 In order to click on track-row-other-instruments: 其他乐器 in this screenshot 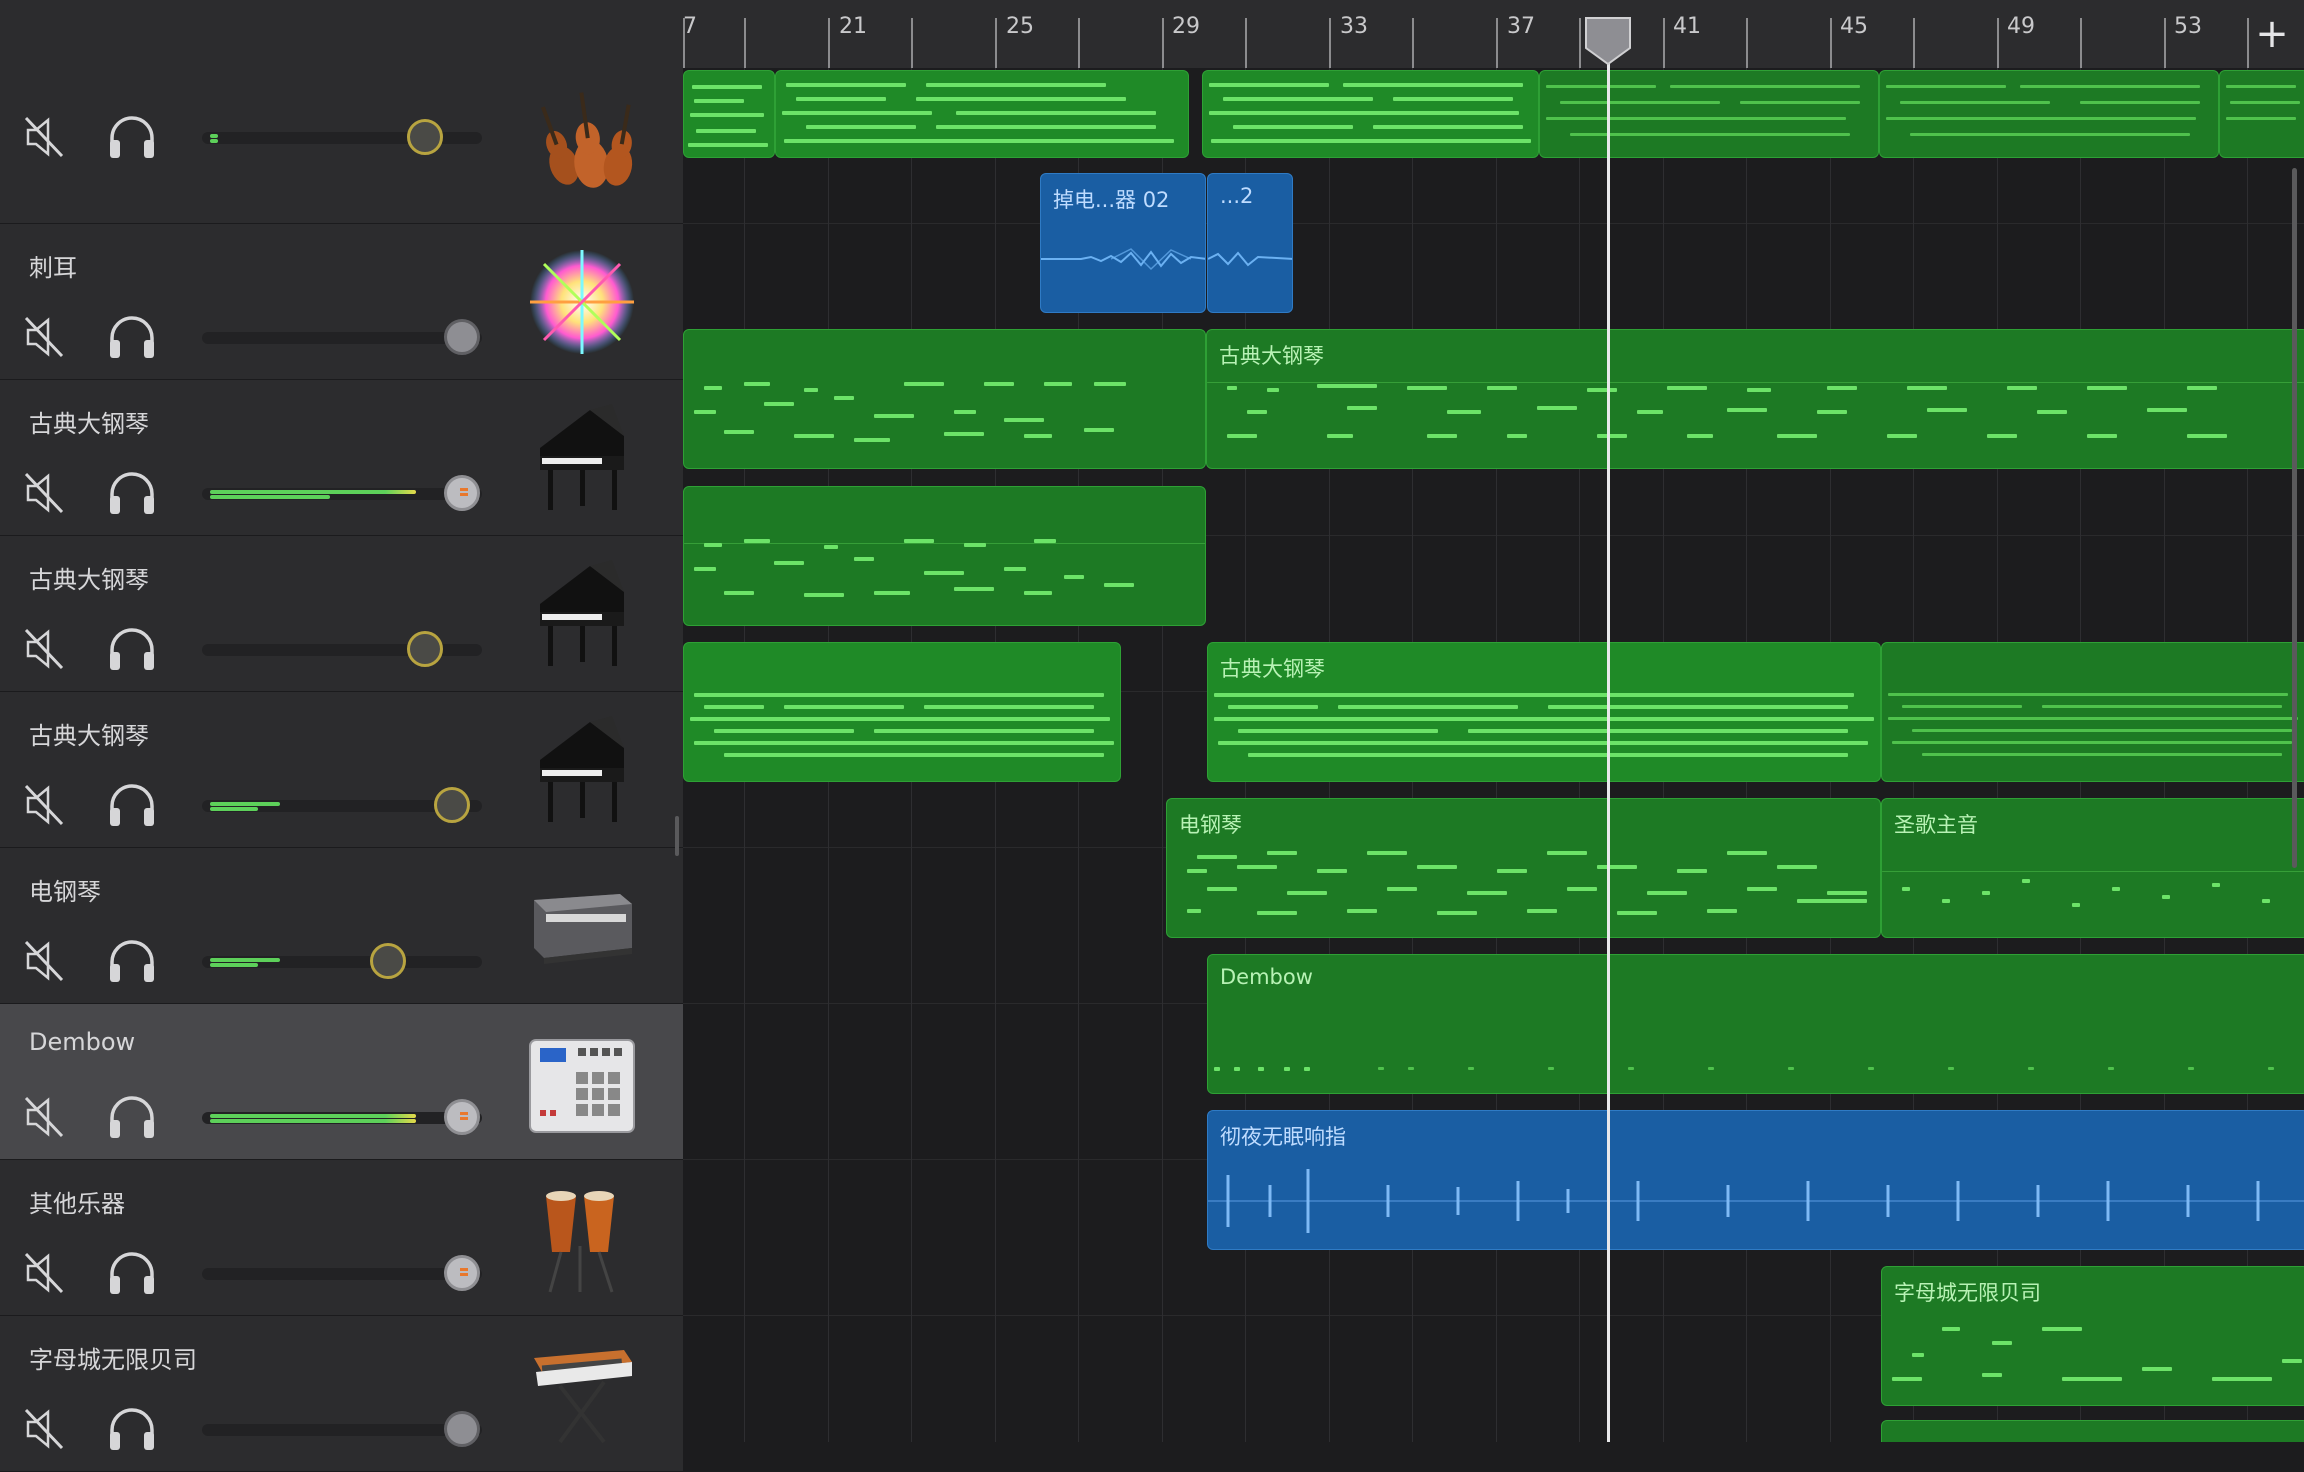, I will do `click(341, 1238)`.